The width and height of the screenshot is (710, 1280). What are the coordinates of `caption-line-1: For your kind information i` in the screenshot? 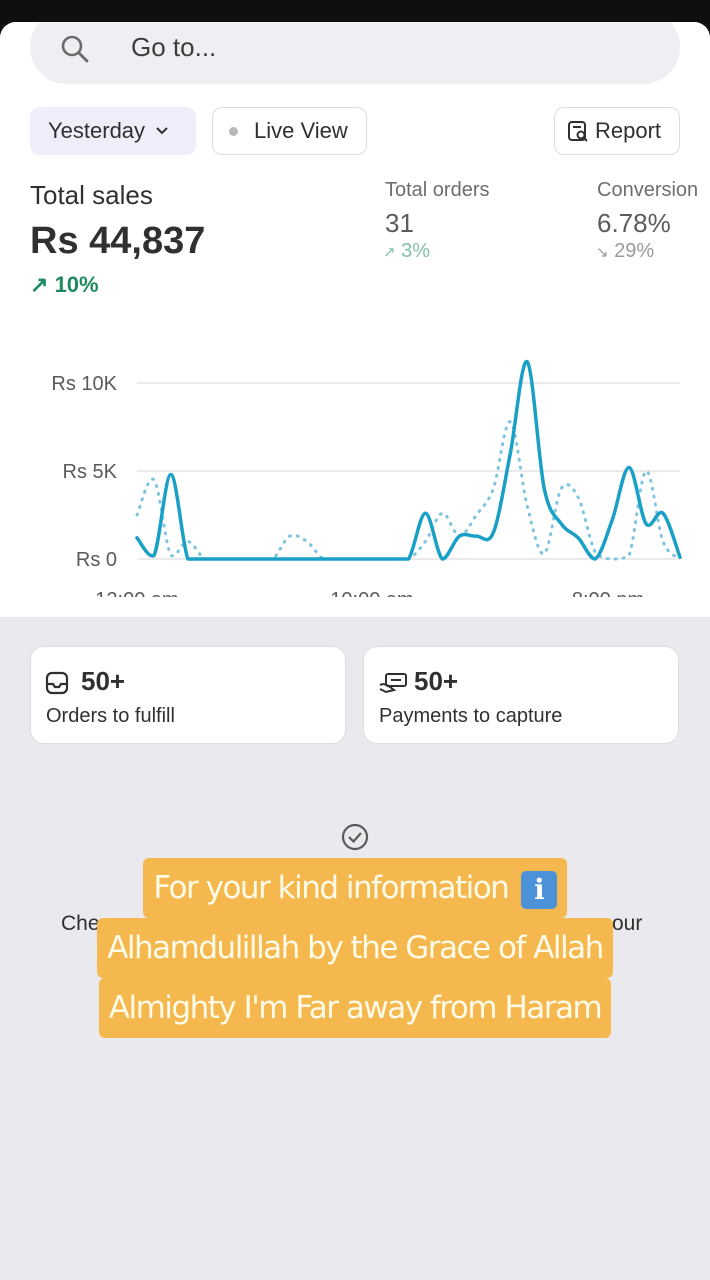 It's located at (355, 888).